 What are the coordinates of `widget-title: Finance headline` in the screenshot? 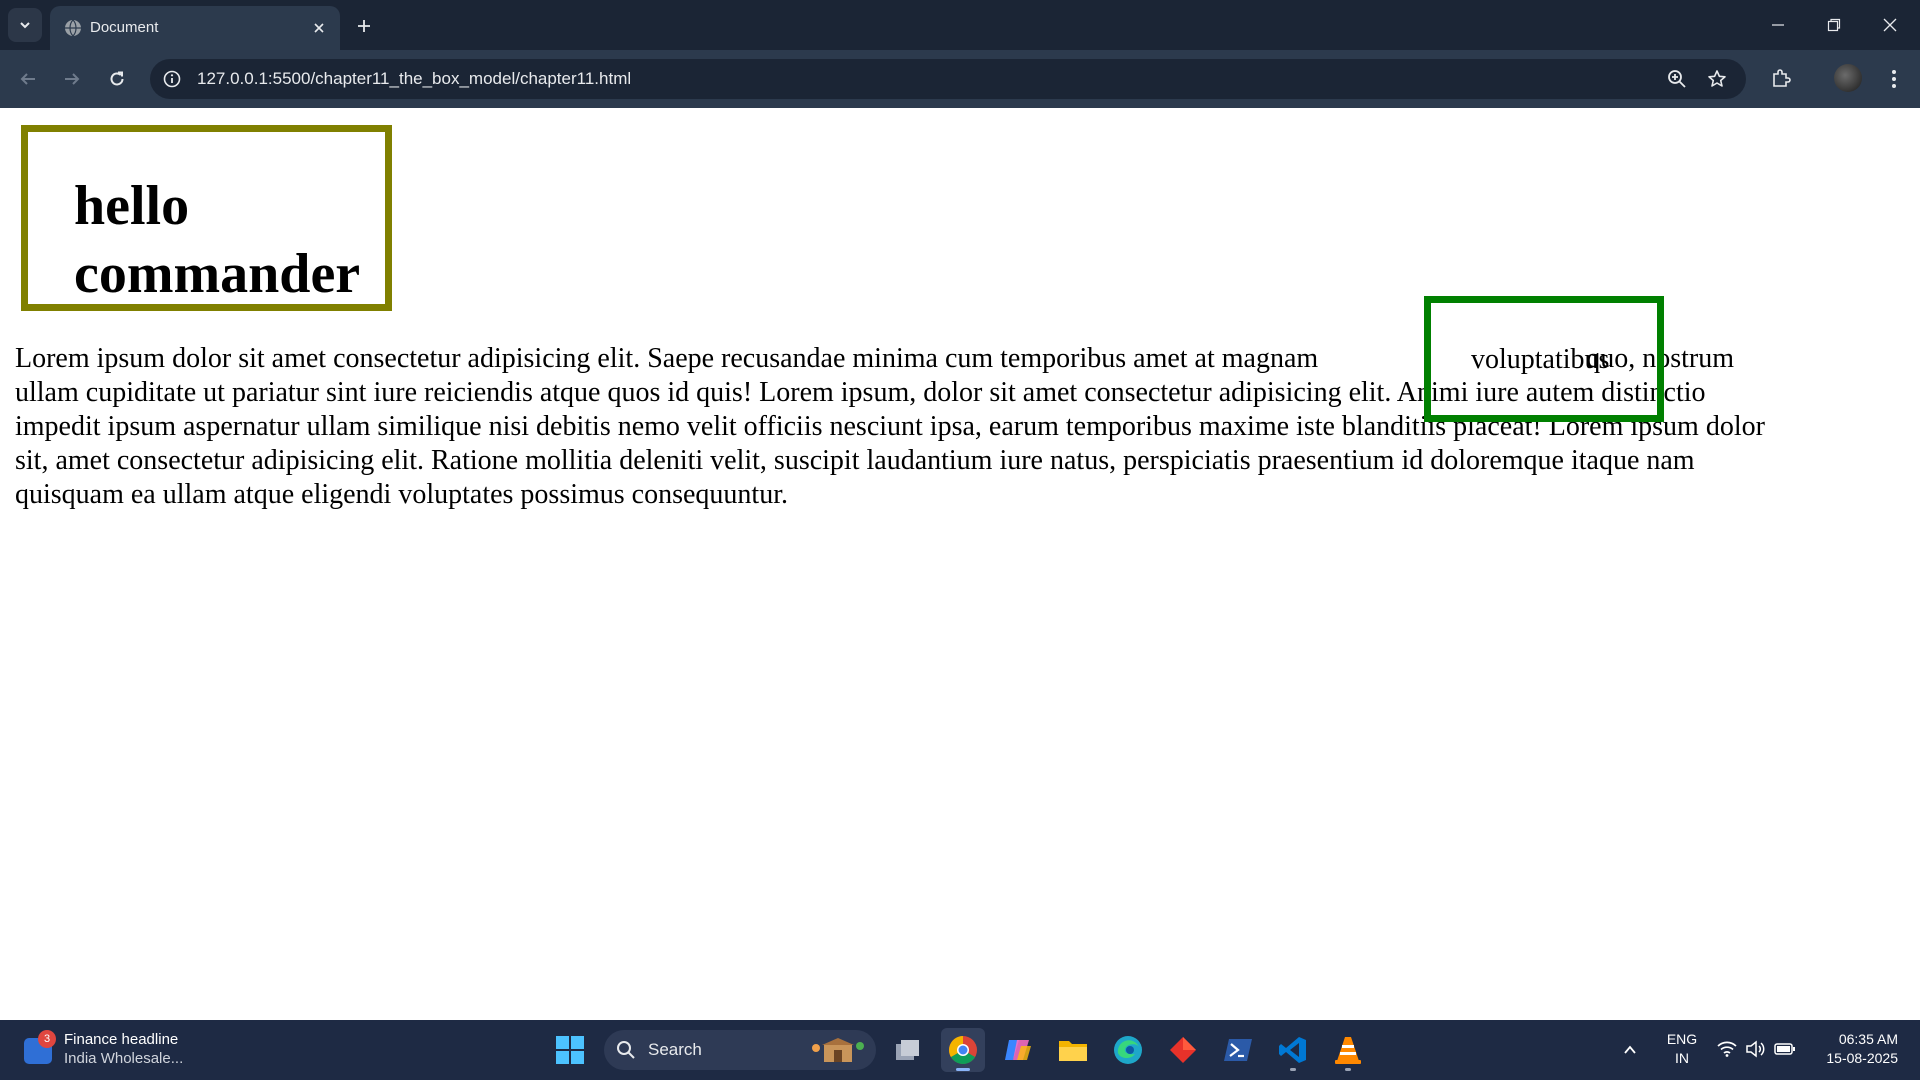 It's located at (121, 1039).